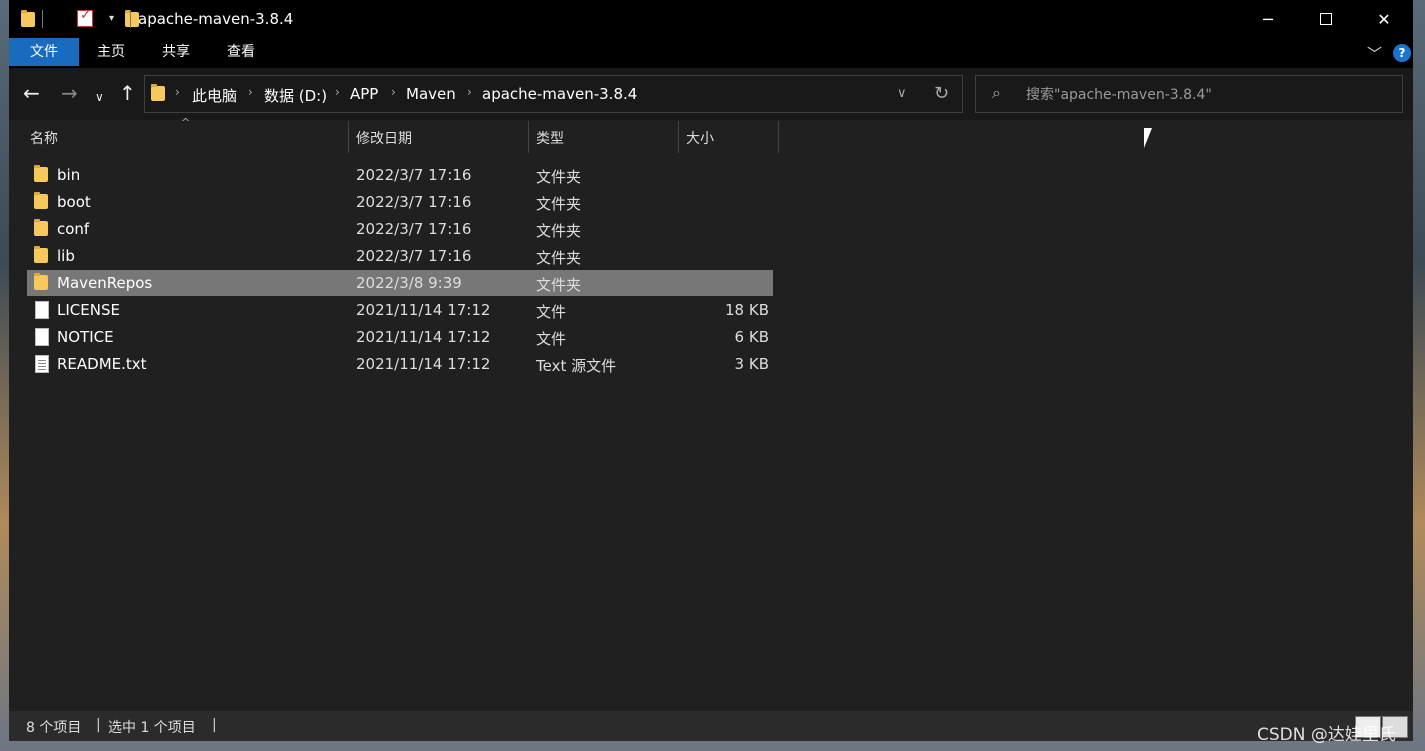  I want to click on file-name: NOTICE, so click(85, 337).